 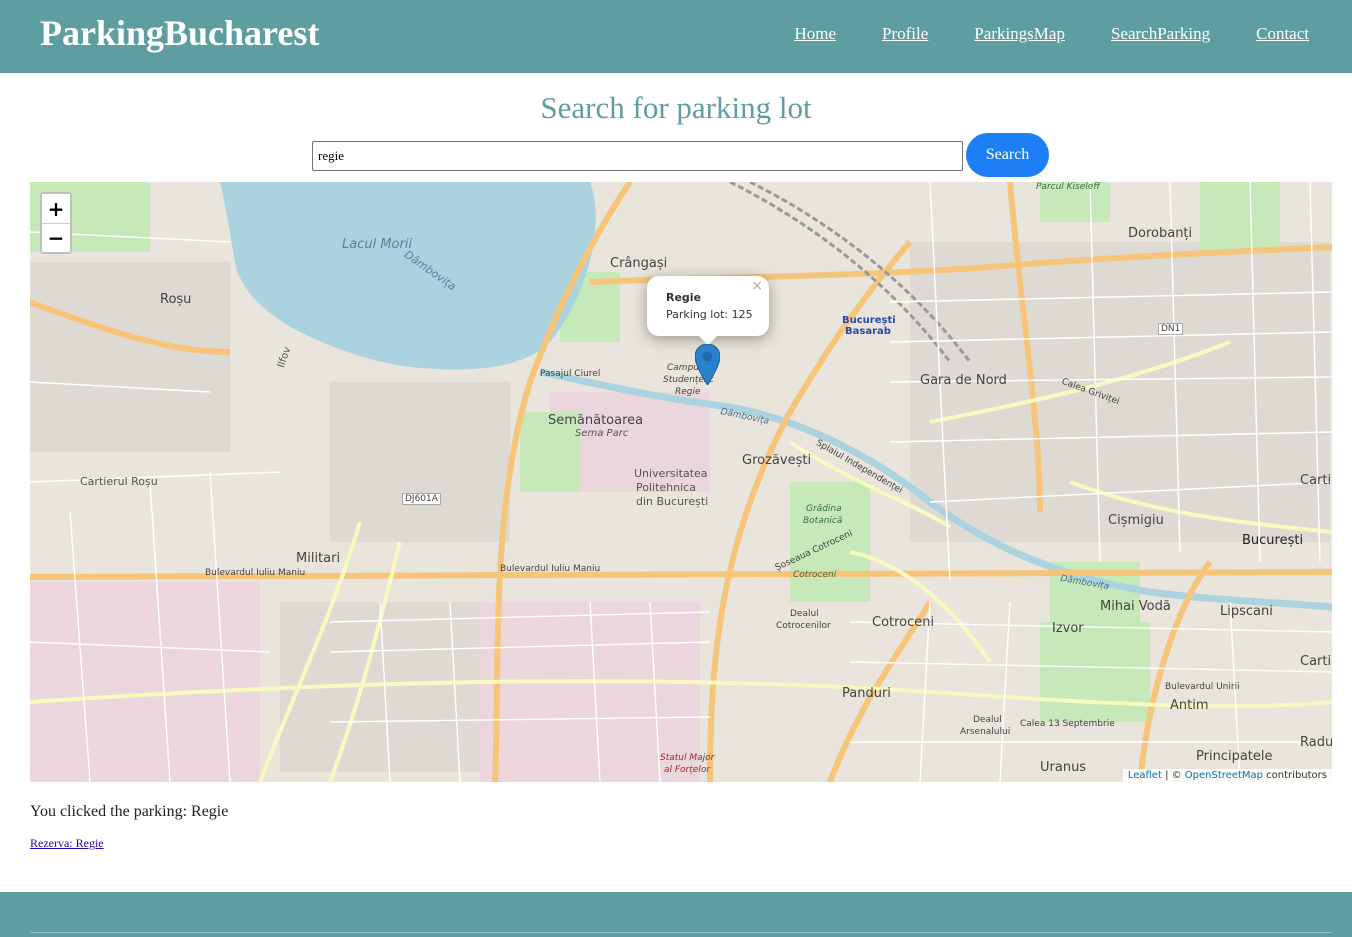 I want to click on map-label-radu-voda: Radu Vo, so click(x=1316, y=742).